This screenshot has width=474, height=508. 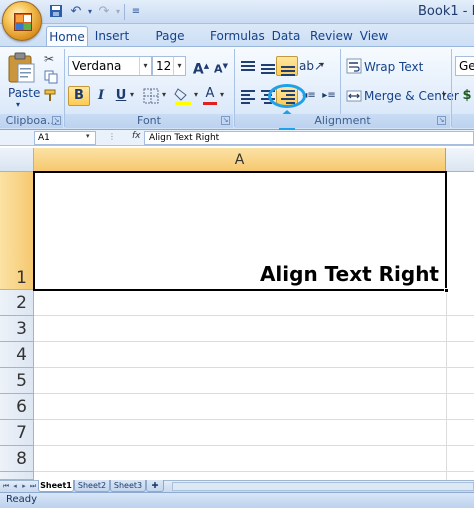 I want to click on font-color-dropdown-icon: ▾, so click(x=222, y=94).